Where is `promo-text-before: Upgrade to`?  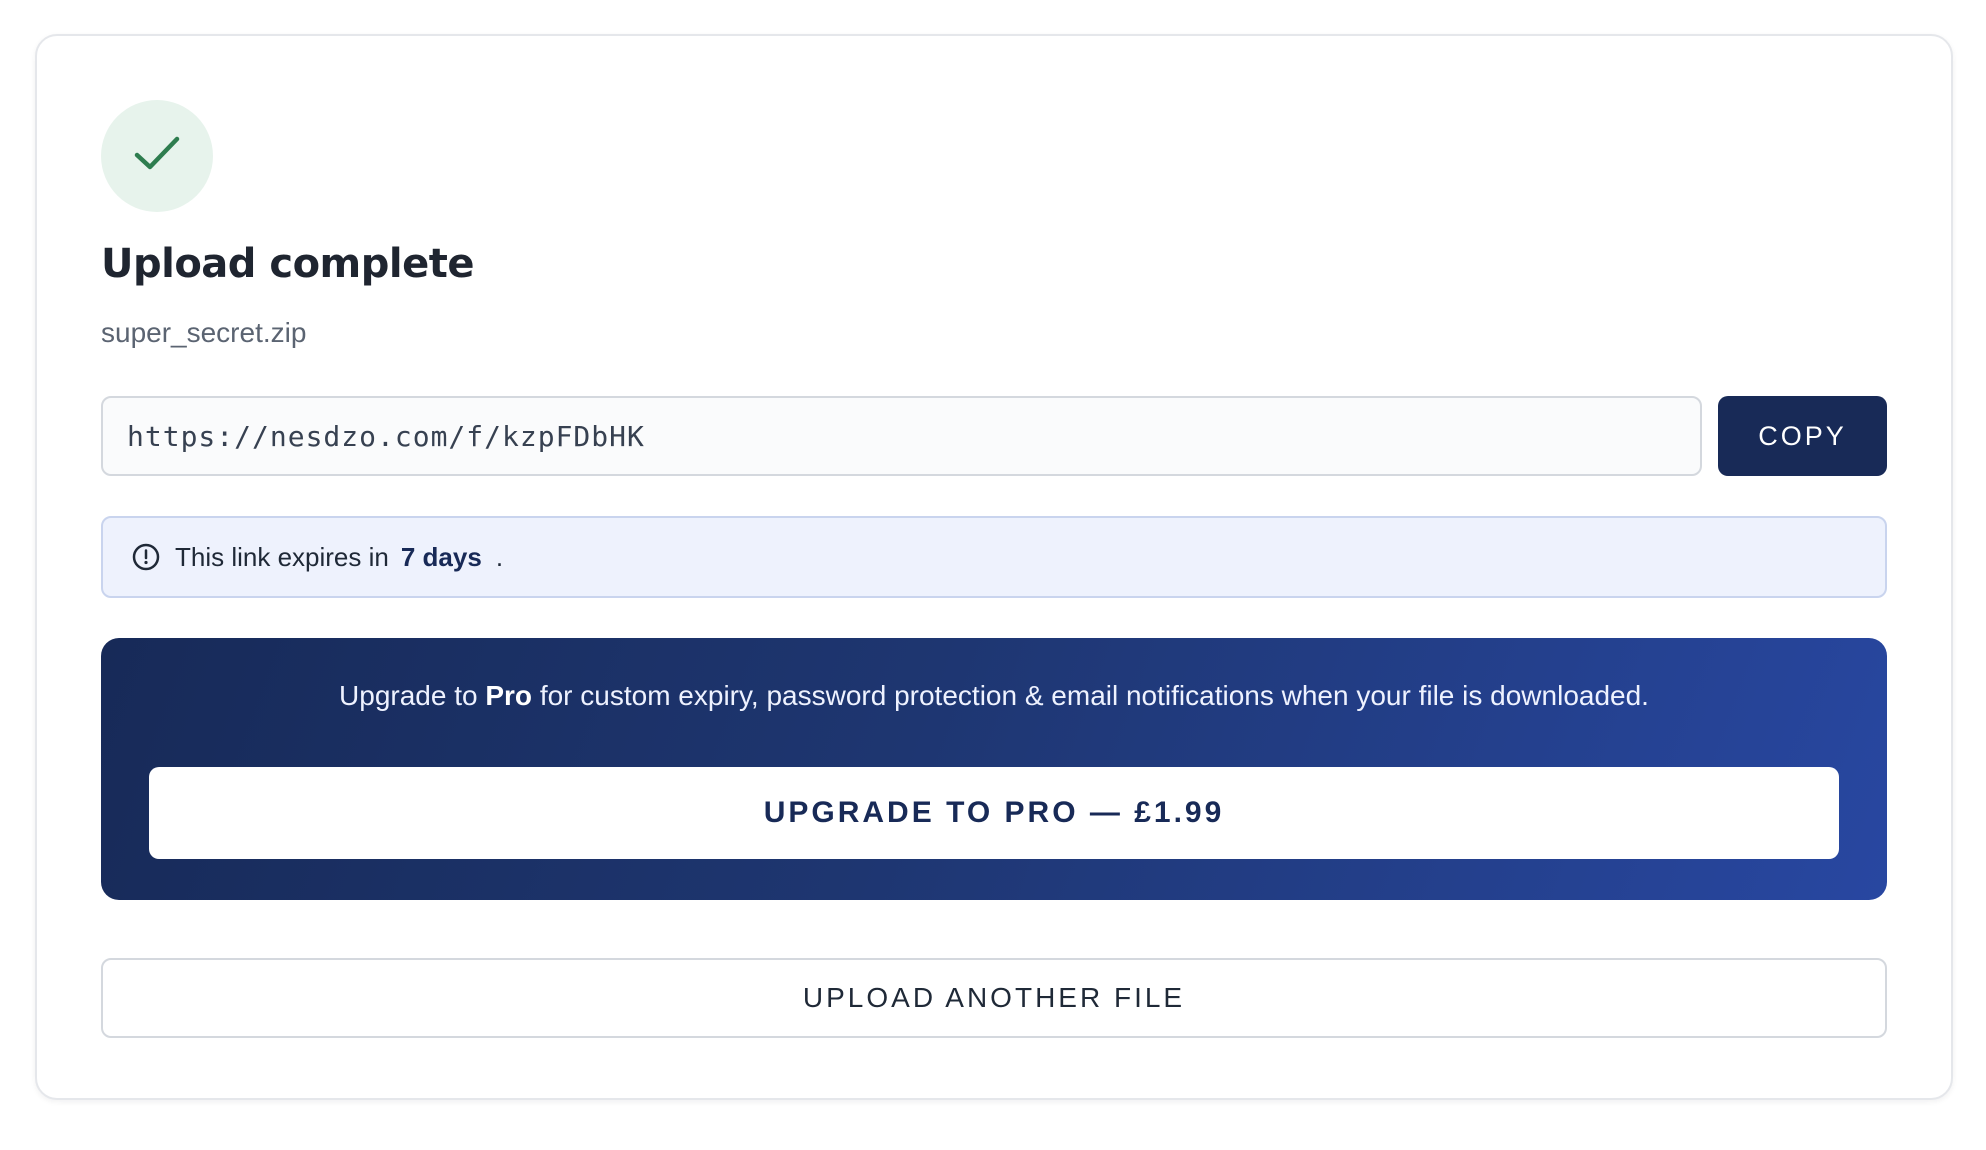
promo-text-before: Upgrade to is located at coordinates (412, 695).